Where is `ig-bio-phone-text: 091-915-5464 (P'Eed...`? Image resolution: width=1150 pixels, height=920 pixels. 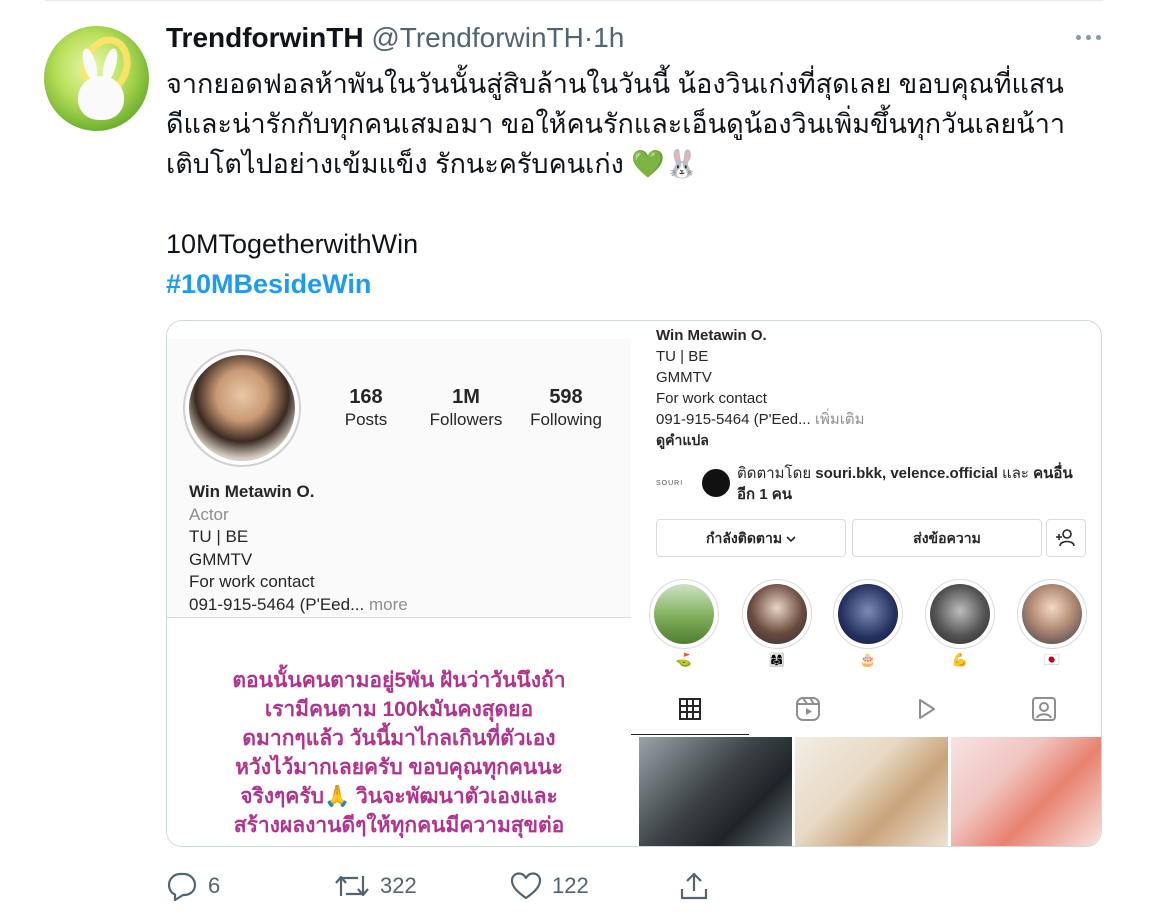 ig-bio-phone-text: 091-915-5464 (P'Eed... is located at coordinates (279, 604).